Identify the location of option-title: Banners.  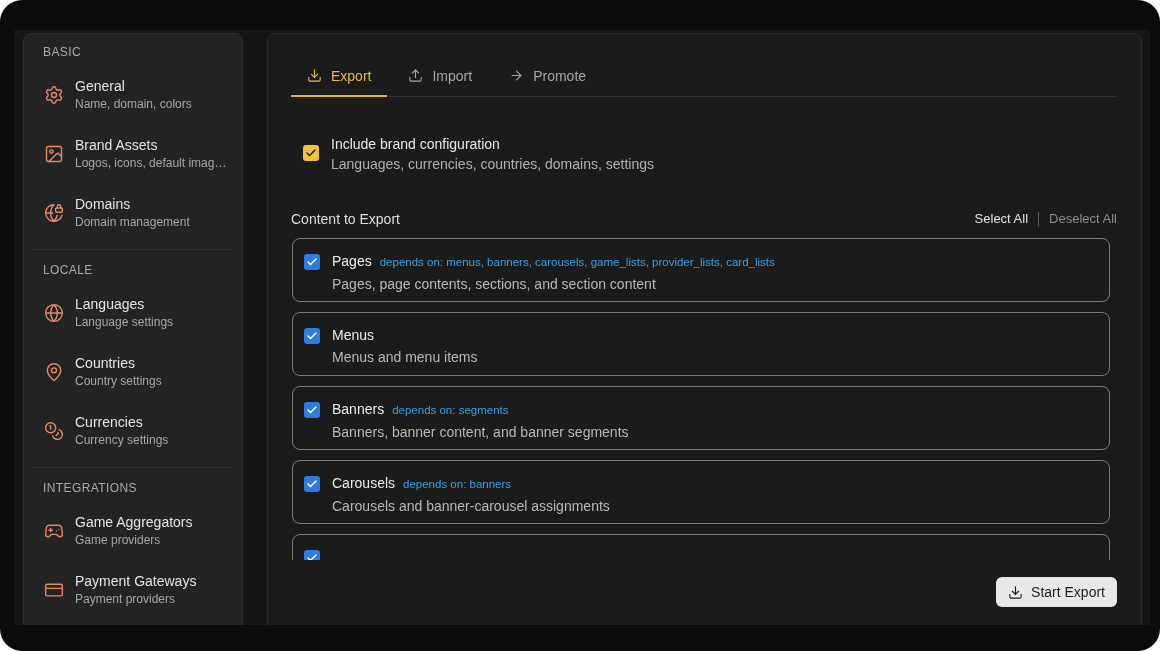
(358, 409).